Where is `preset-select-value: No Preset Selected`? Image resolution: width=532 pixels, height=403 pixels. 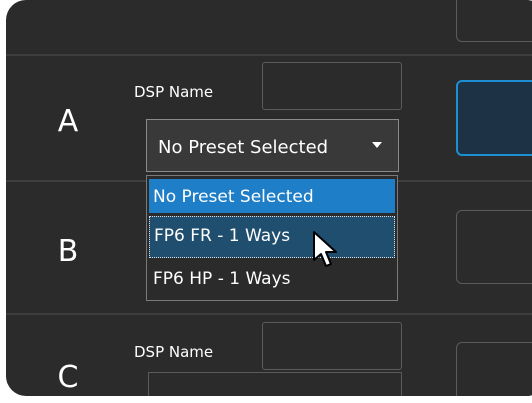
preset-select-value: No Preset Selected is located at coordinates (243, 147).